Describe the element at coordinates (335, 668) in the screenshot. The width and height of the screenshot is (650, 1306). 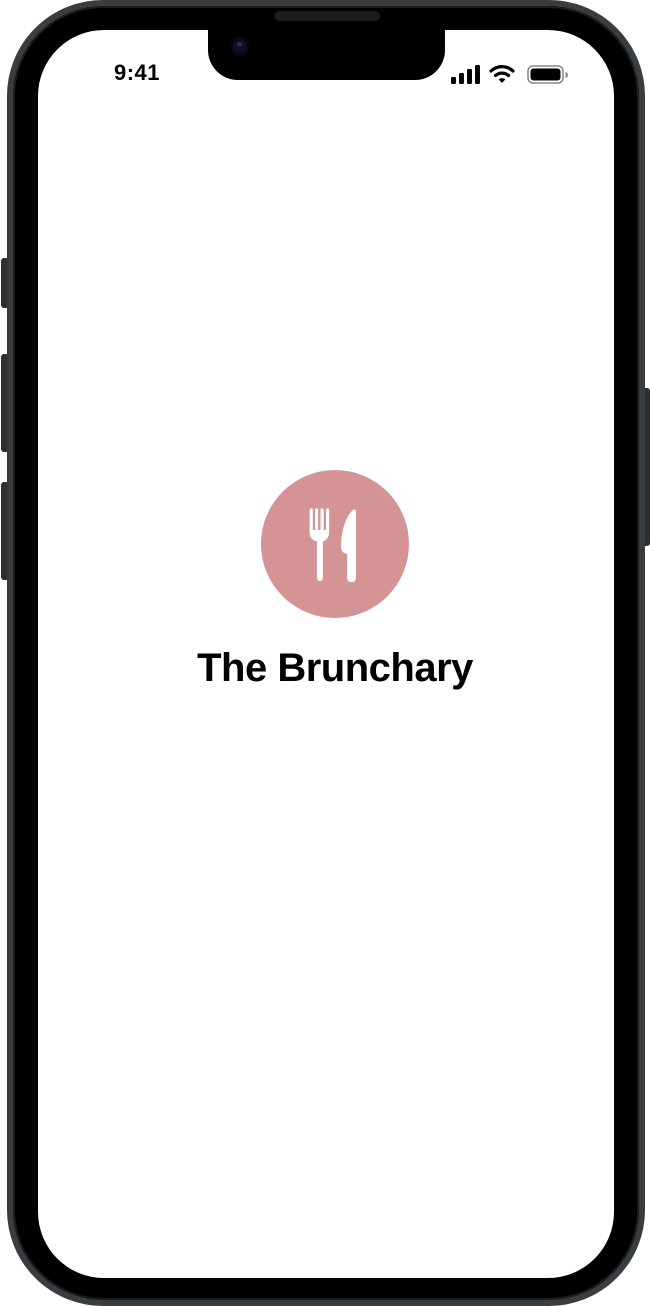
I see `app-title: The Brunchary` at that location.